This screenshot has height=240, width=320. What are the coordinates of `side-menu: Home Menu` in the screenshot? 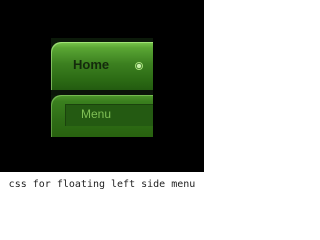 It's located at (102, 87).